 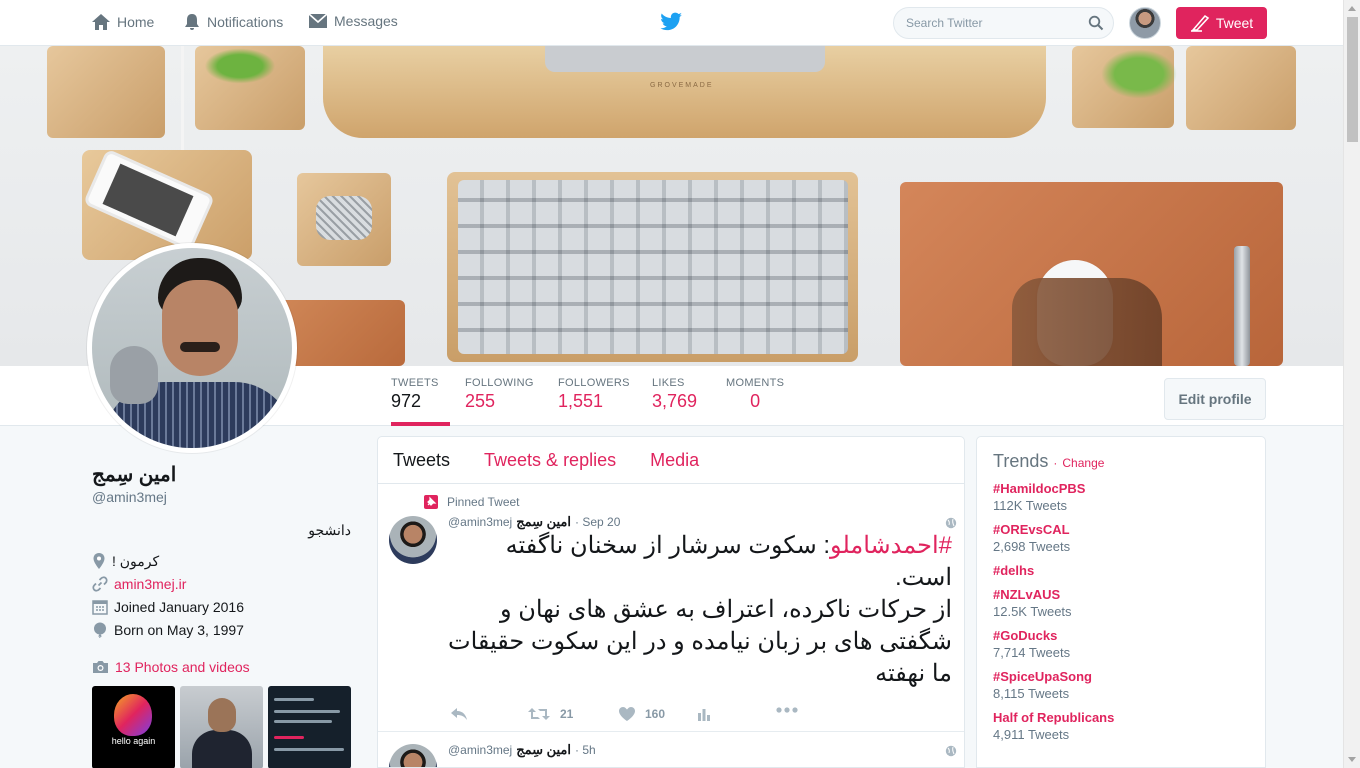 What do you see at coordinates (182, 667) in the screenshot?
I see `photos-videos-label: 13 Photos and videos` at bounding box center [182, 667].